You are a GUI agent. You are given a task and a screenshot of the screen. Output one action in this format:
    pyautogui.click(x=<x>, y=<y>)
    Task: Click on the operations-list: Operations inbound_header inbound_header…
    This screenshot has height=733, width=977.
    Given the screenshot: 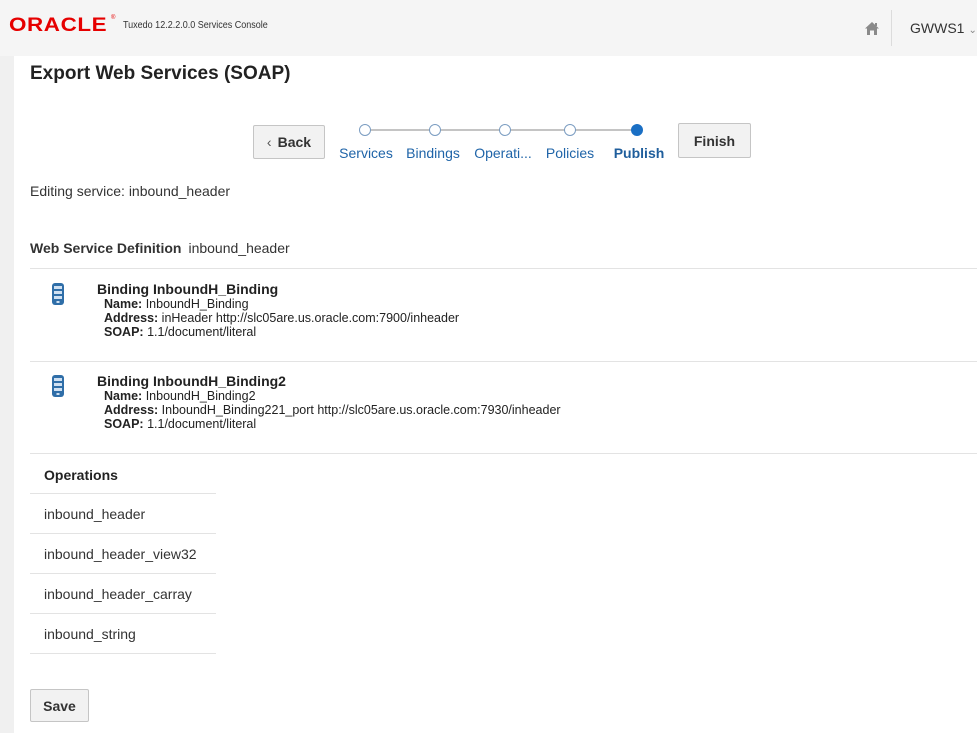 What is the action you would take?
    pyautogui.click(x=123, y=555)
    